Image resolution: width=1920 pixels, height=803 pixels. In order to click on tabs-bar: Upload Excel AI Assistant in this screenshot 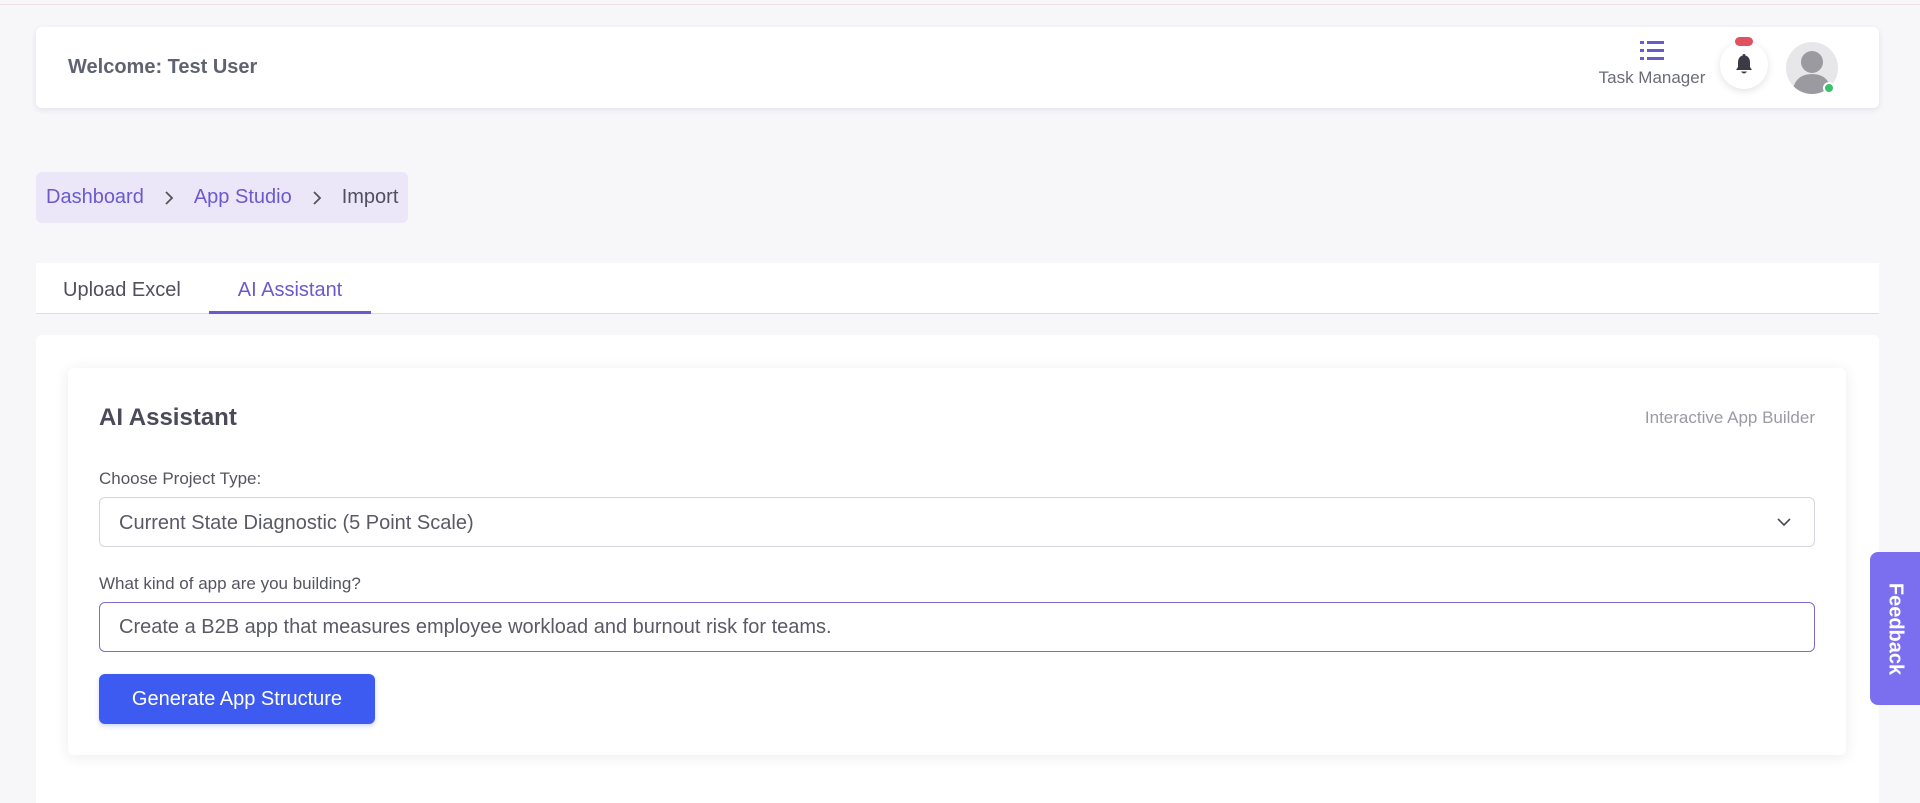, I will do `click(957, 288)`.